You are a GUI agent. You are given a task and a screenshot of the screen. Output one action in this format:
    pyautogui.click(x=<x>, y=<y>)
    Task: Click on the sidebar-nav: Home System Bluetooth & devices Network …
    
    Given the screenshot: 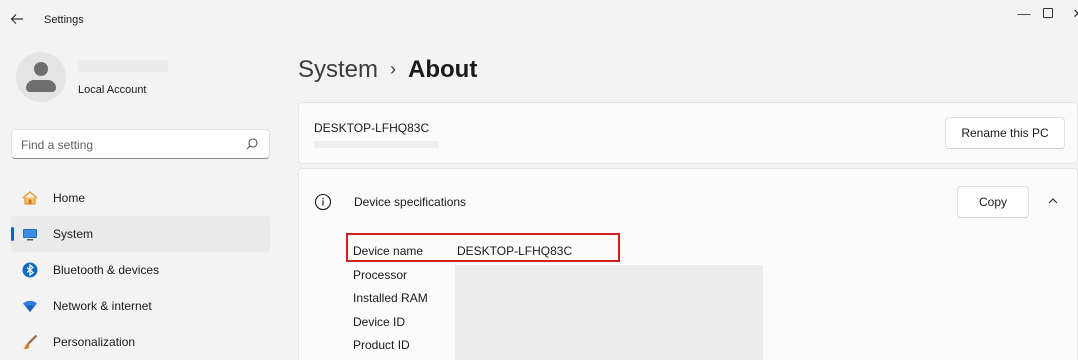 What is the action you would take?
    pyautogui.click(x=140, y=270)
    